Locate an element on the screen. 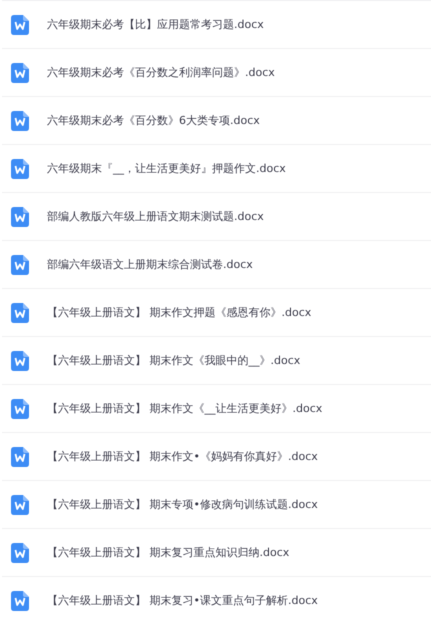 Image resolution: width=431 pixels, height=625 pixels. file-name: 六年级期末必考《百分数》6大类专项.docx is located at coordinates (153, 120).